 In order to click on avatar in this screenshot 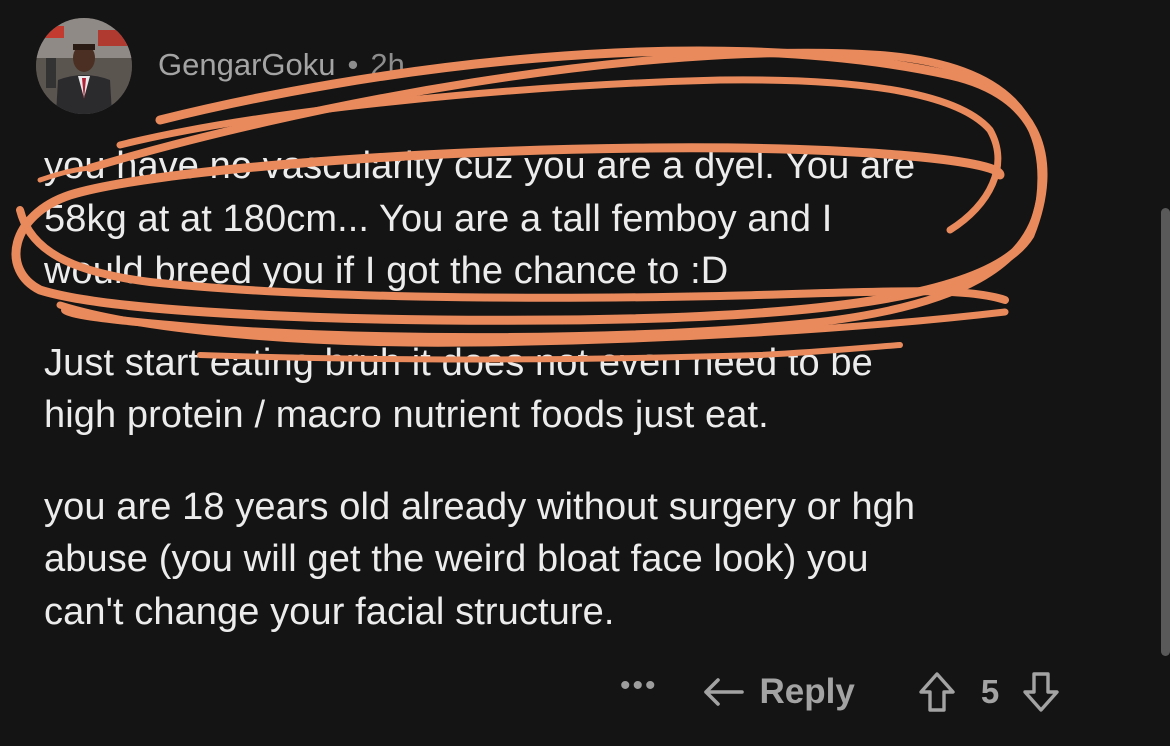, I will do `click(84, 66)`.